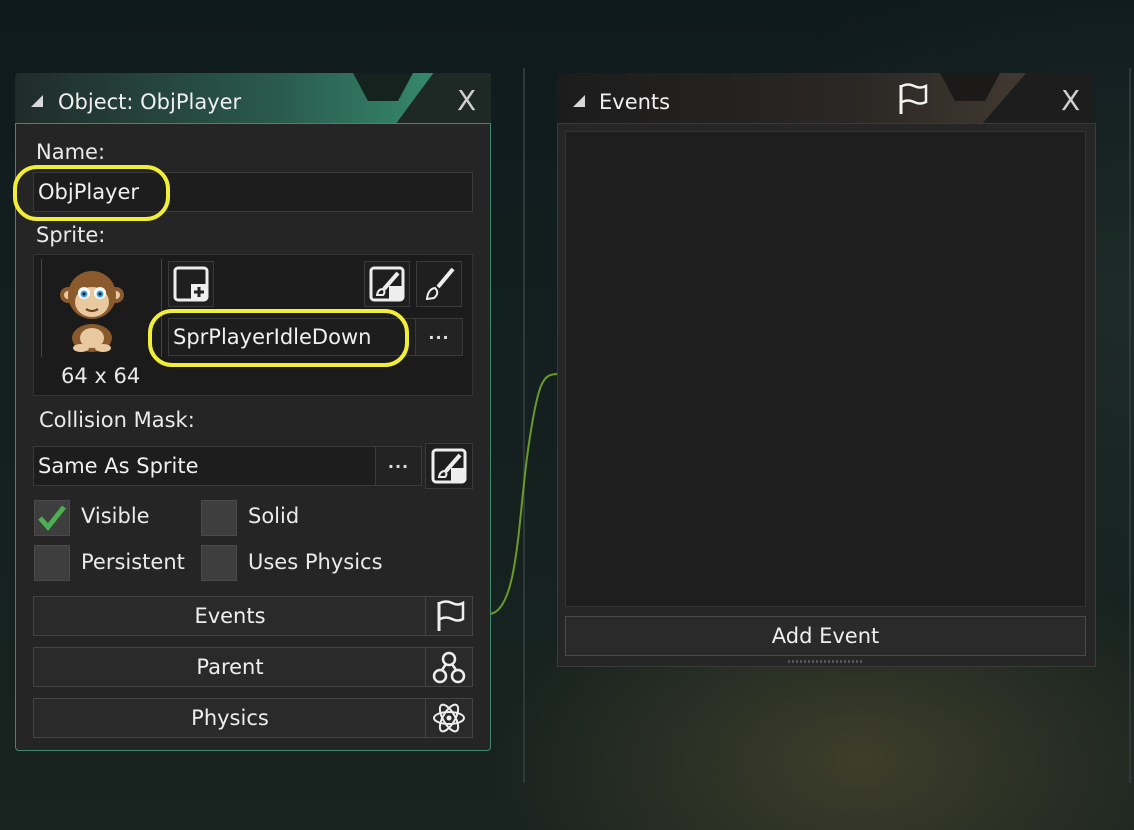 The image size is (1134, 830). I want to click on persistent-checkbox, so click(52, 563).